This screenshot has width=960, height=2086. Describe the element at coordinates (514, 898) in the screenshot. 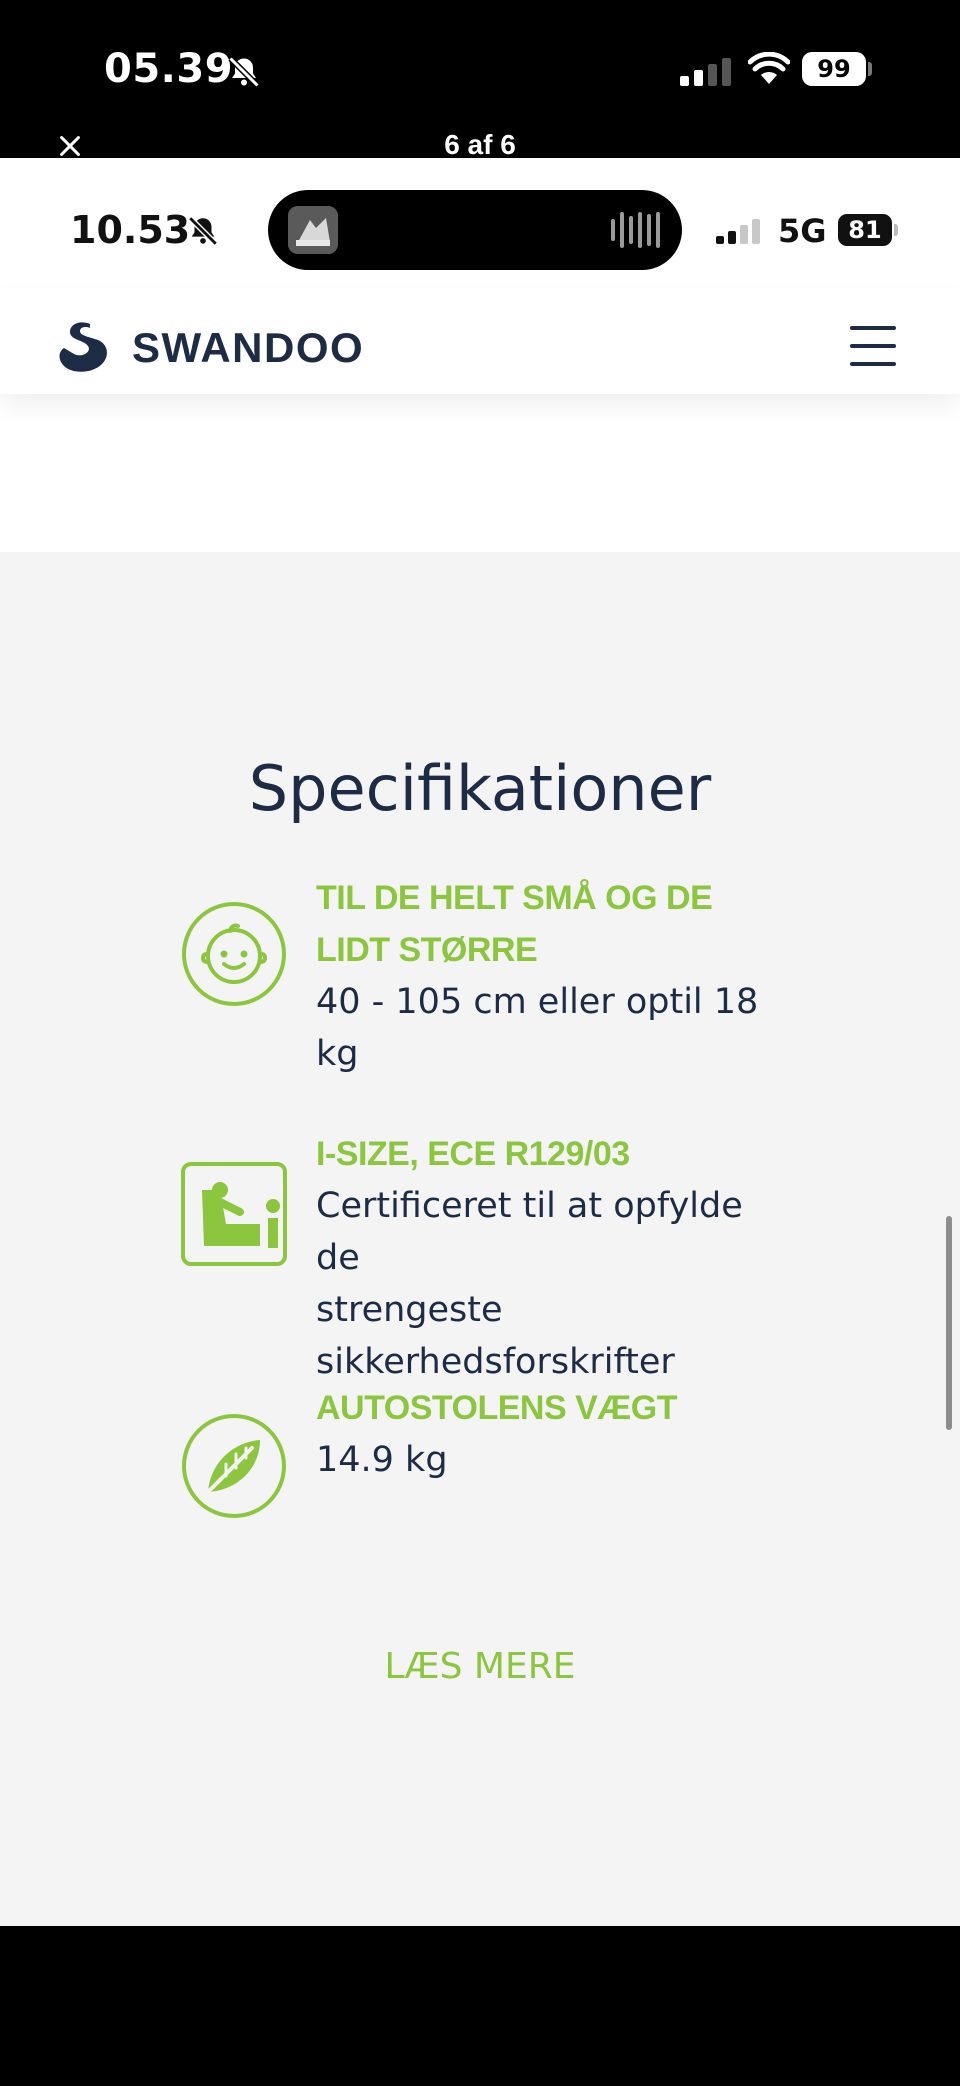

I see `spec-label: TIL DE HELT SMÅ OG DE` at that location.